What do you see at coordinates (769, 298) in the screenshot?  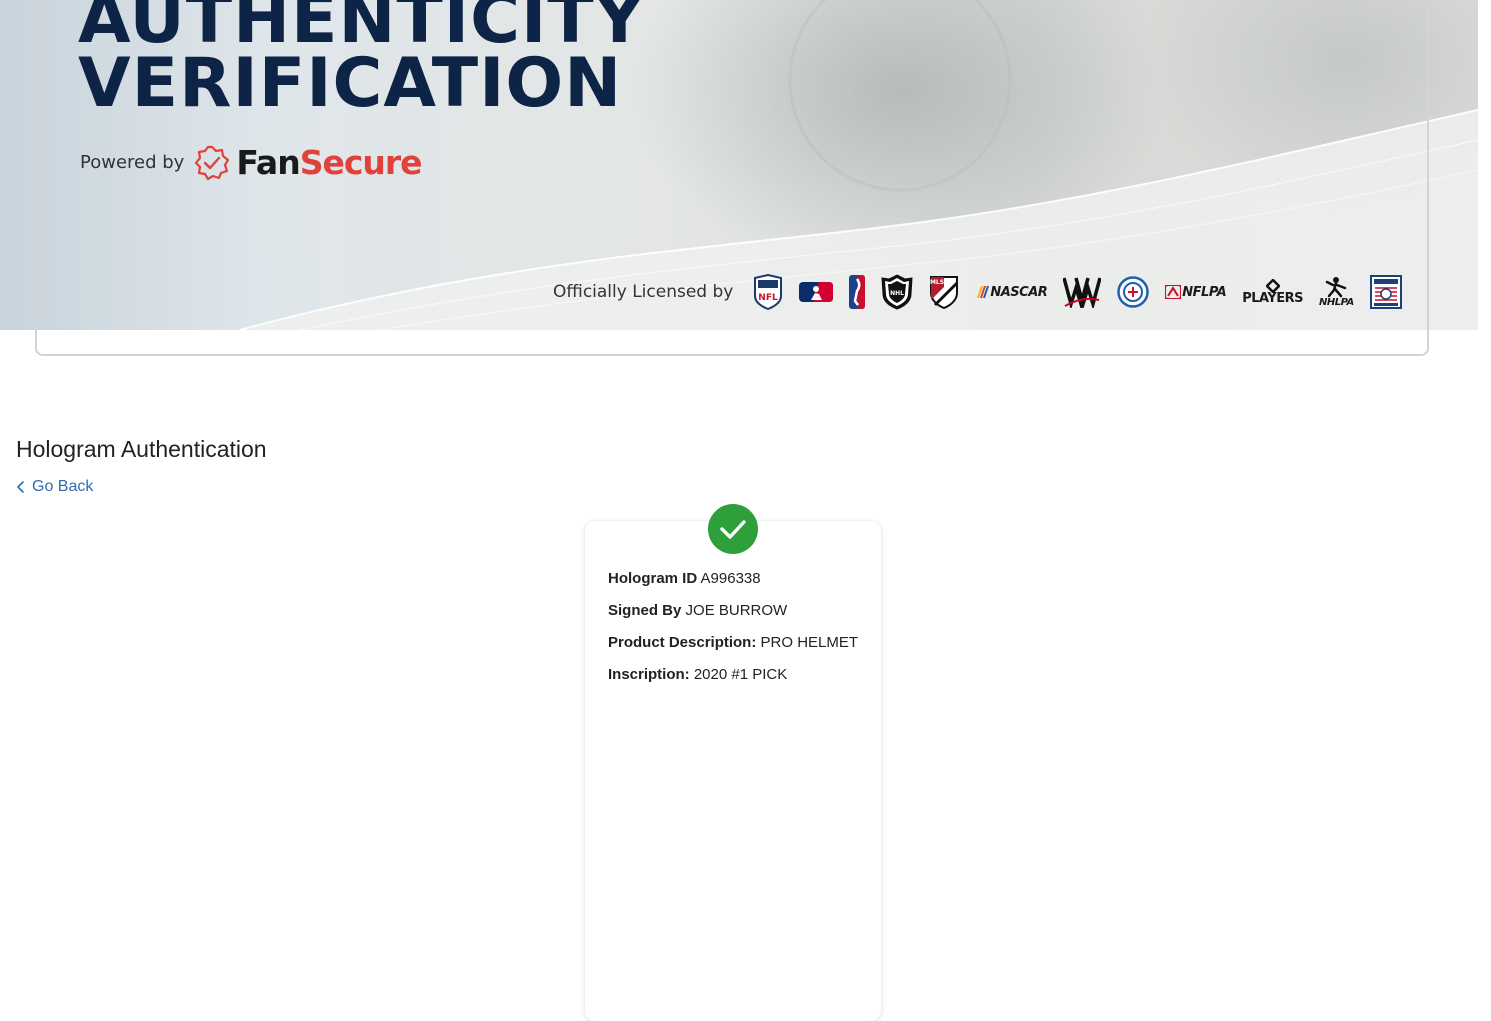 I see `svg-text: NFL` at bounding box center [769, 298].